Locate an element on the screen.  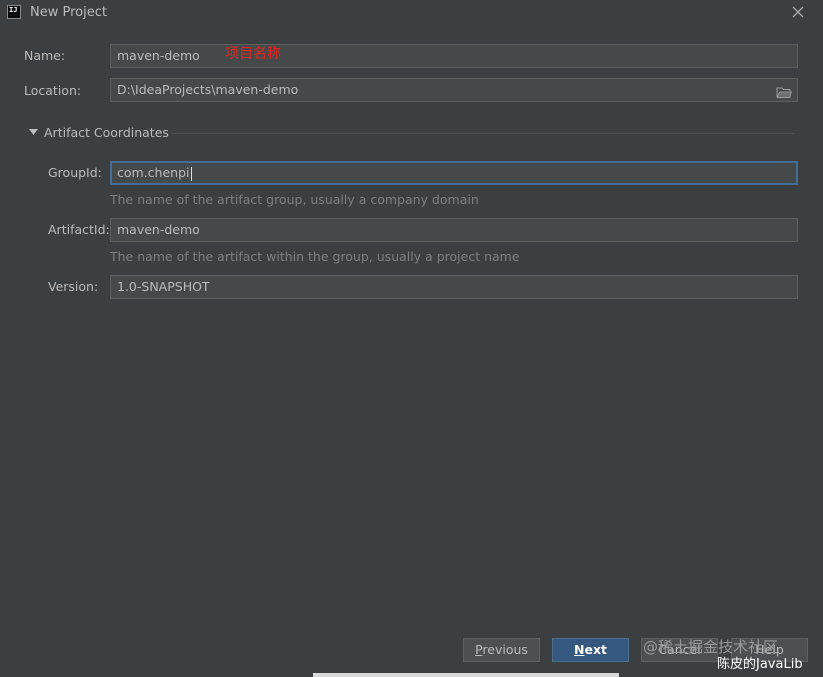
folder-icon is located at coordinates (784, 95).